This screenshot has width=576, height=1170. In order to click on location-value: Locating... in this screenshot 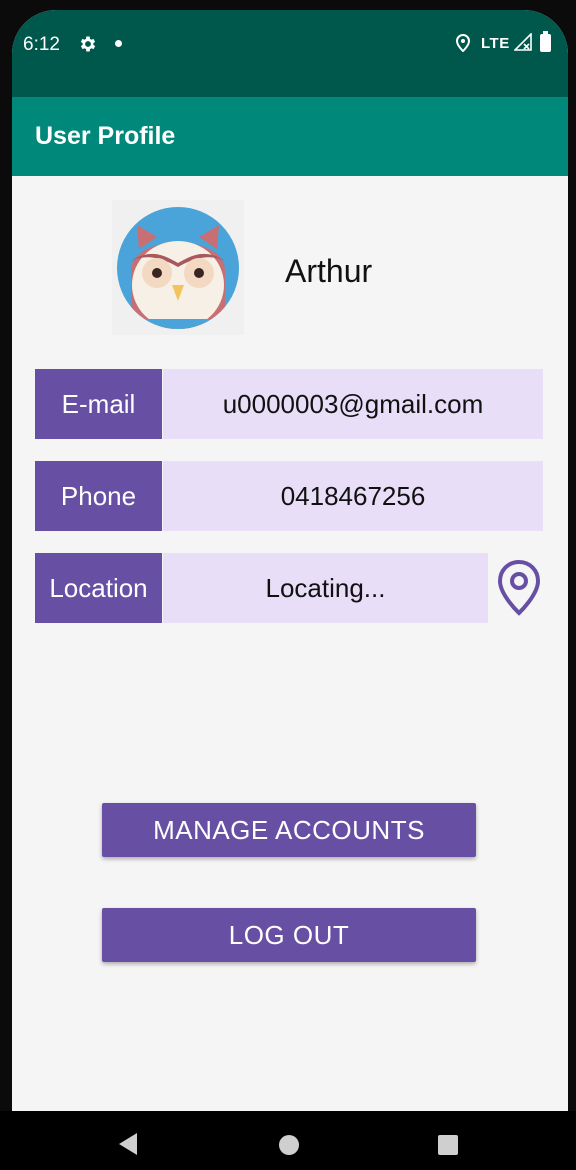, I will do `click(325, 588)`.